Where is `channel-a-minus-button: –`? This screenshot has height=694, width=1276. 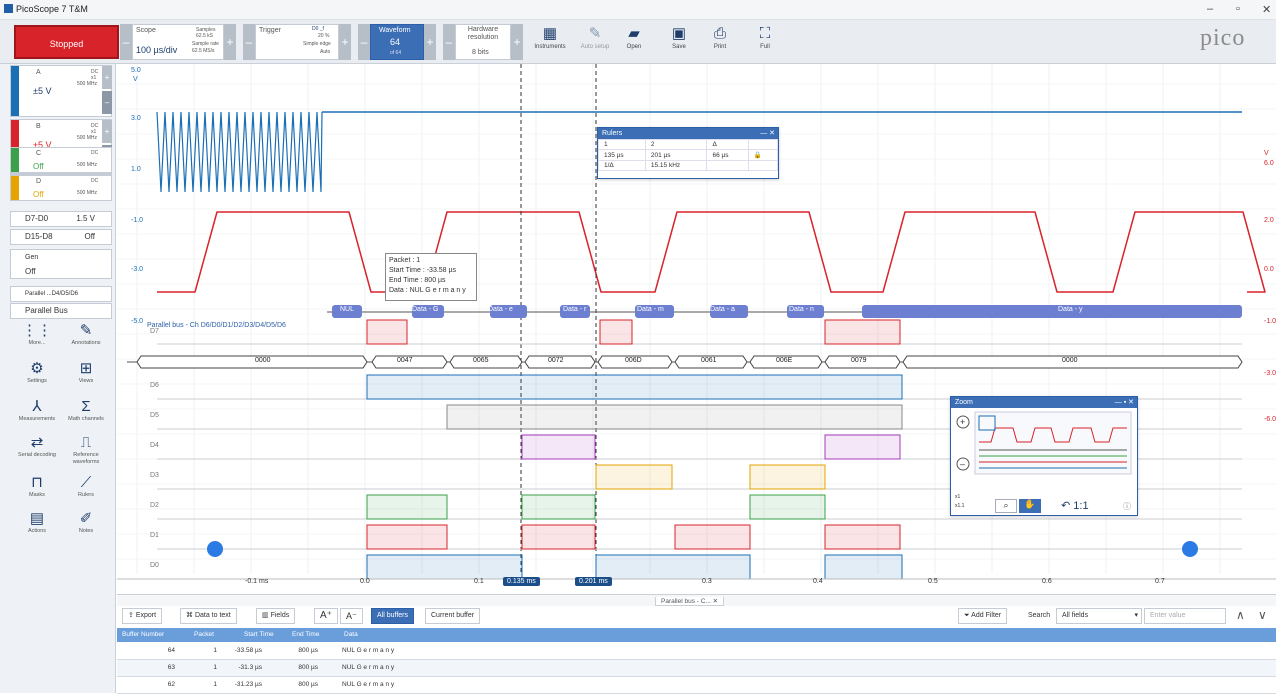
channel-a-minus-button: – is located at coordinates (107, 102).